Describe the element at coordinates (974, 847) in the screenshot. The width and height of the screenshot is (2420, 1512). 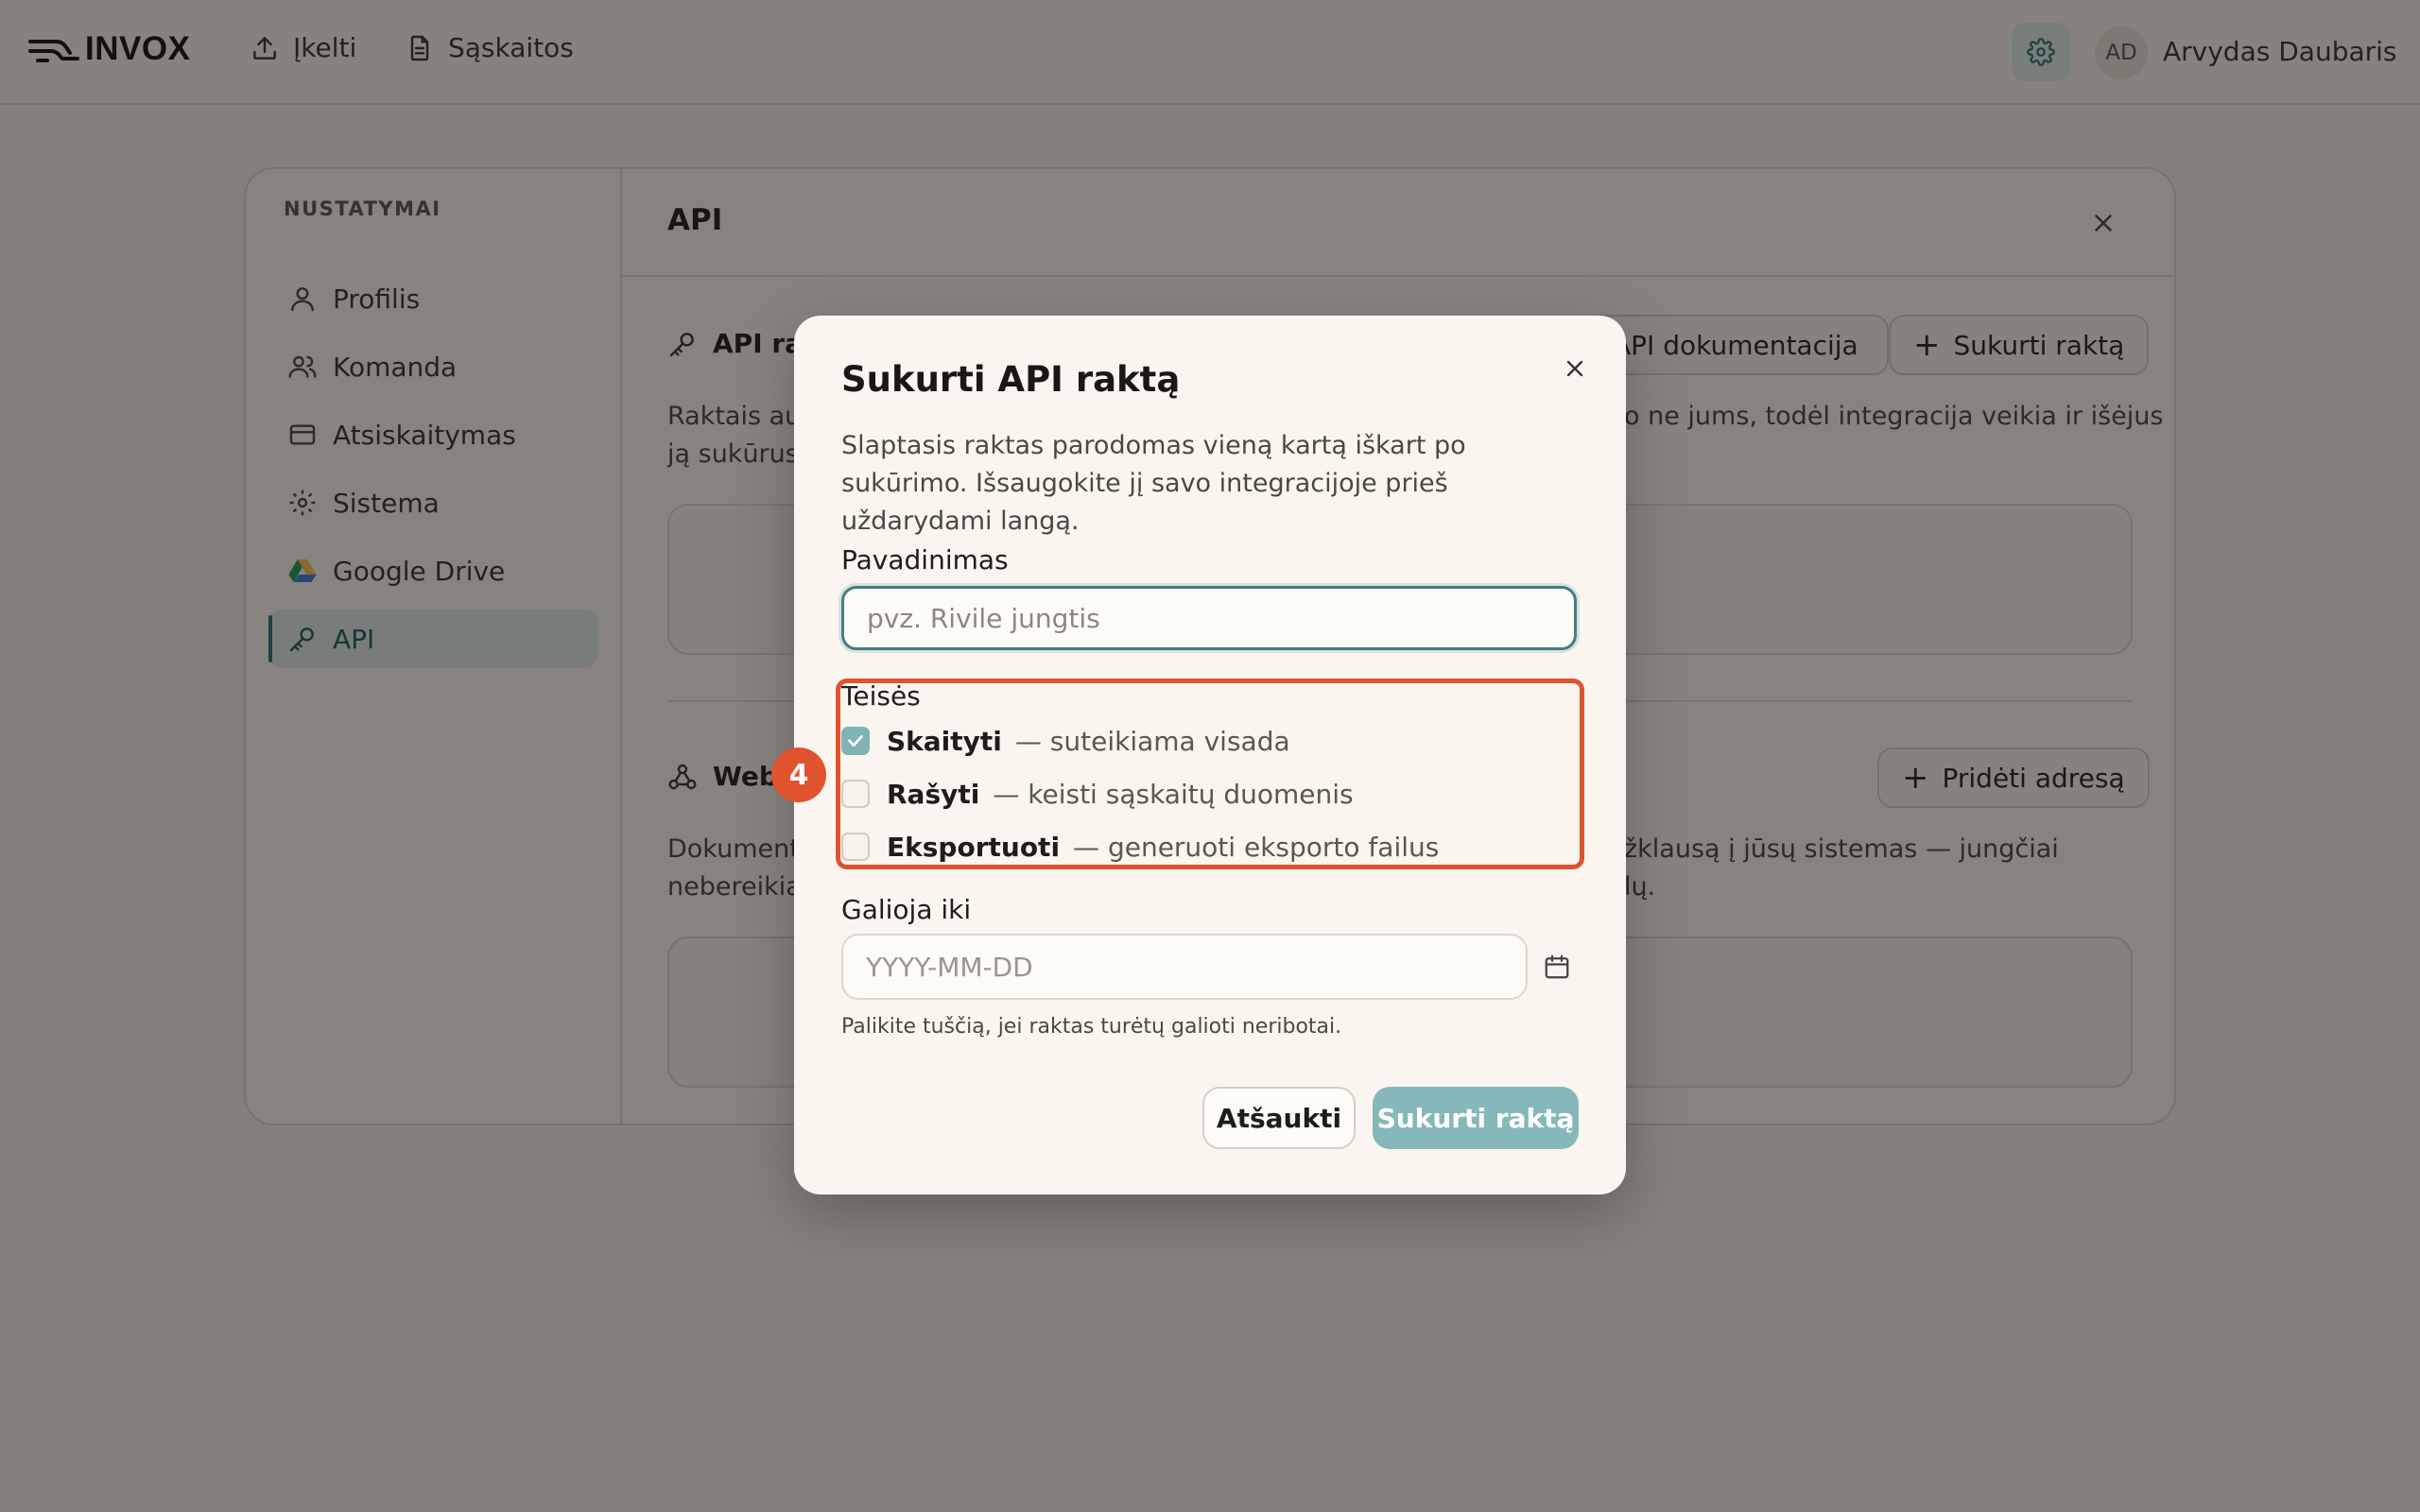
I see `permission-name: Eksportuoti` at that location.